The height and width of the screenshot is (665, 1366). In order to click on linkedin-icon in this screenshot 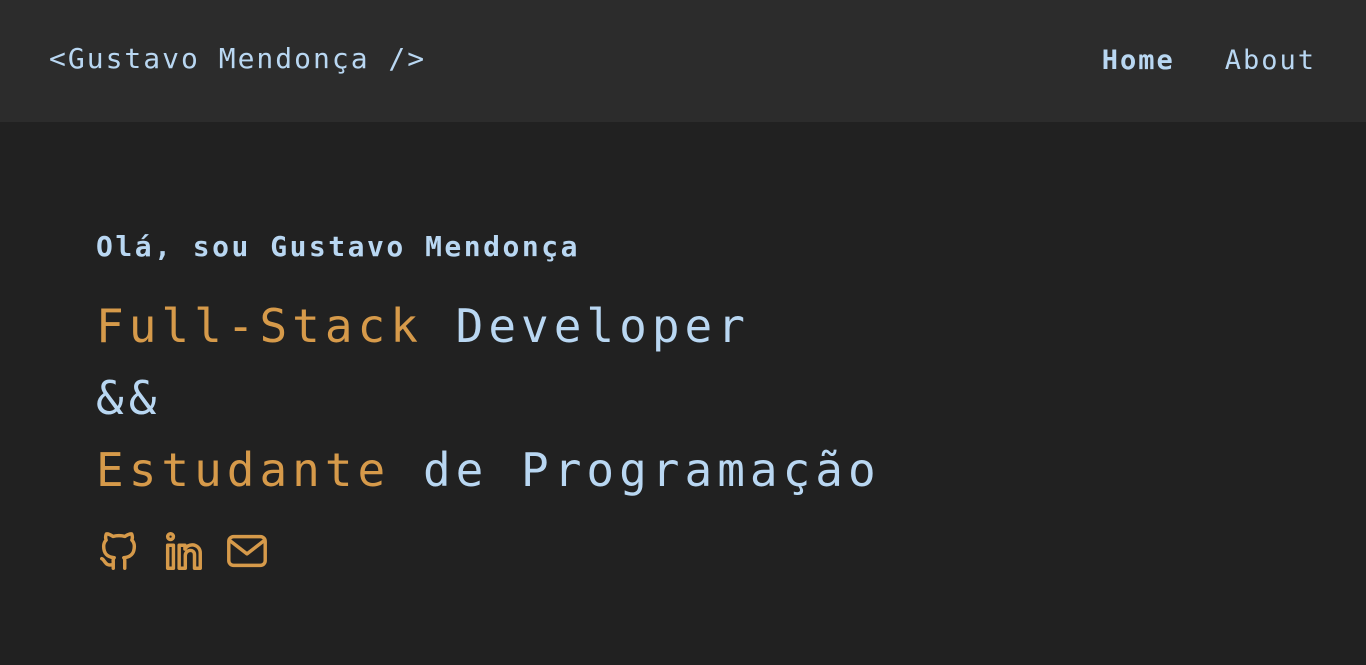, I will do `click(183, 551)`.